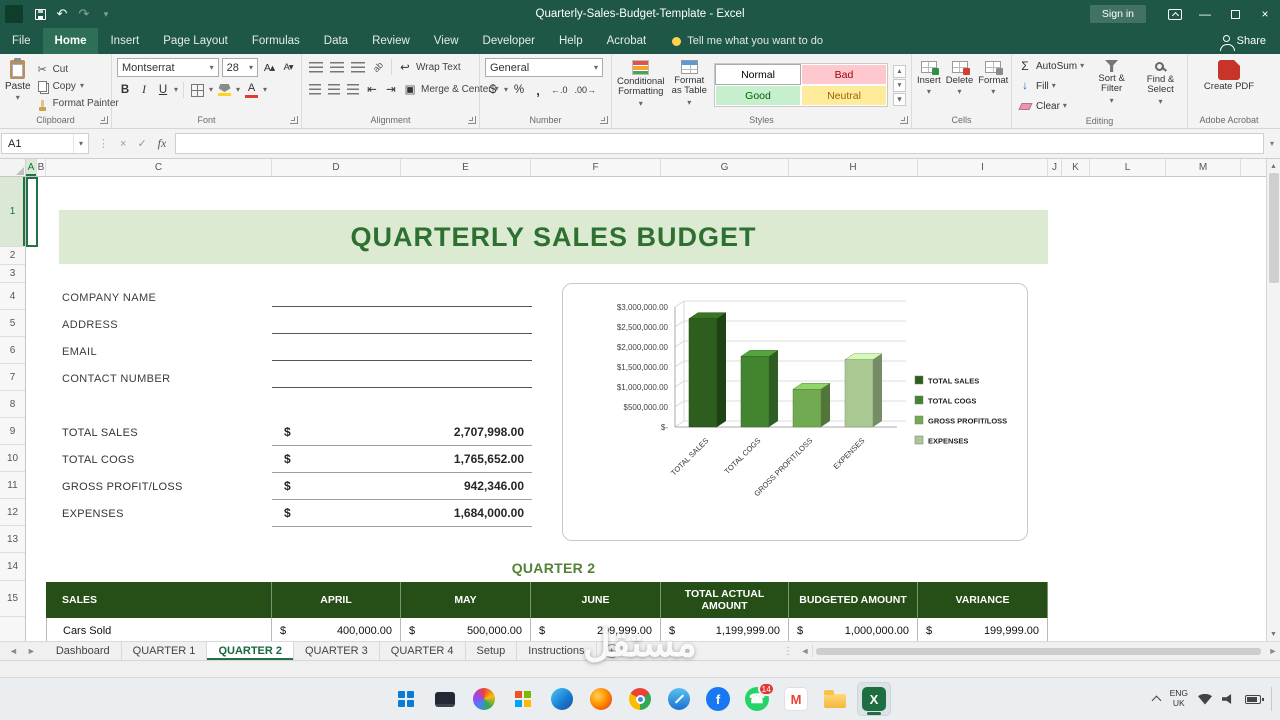 The image size is (1280, 720). I want to click on row-header-9: 9, so click(12, 431).